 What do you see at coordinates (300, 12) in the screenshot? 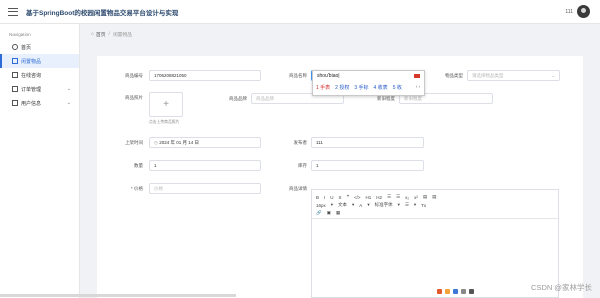
I see `top-bar: 基于SpringBoot的校园闲置物品交易平台设计与实现 111` at bounding box center [300, 12].